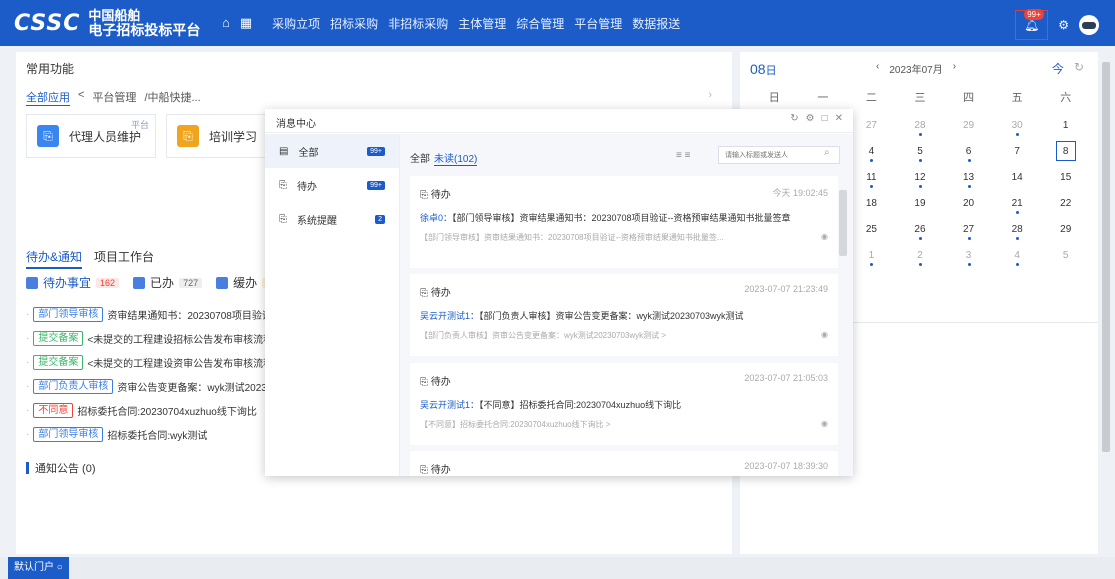 This screenshot has width=1115, height=579. What do you see at coordinates (843, 321) in the screenshot?
I see `message-list-scrollbar` at bounding box center [843, 321].